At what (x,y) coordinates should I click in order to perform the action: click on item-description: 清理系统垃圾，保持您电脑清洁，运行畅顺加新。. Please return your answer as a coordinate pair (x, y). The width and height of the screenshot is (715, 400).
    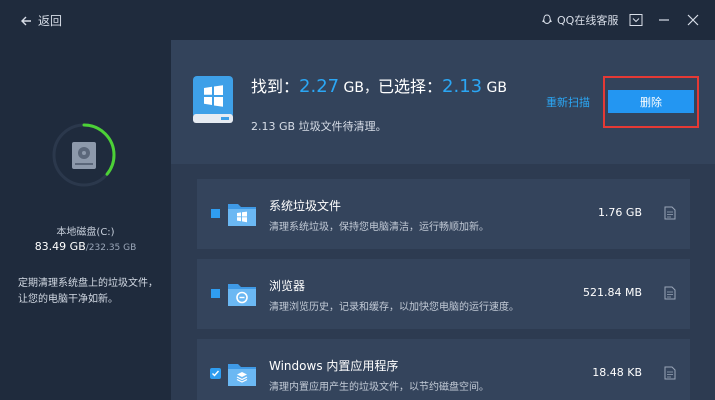
    Looking at the image, I should click on (379, 227).